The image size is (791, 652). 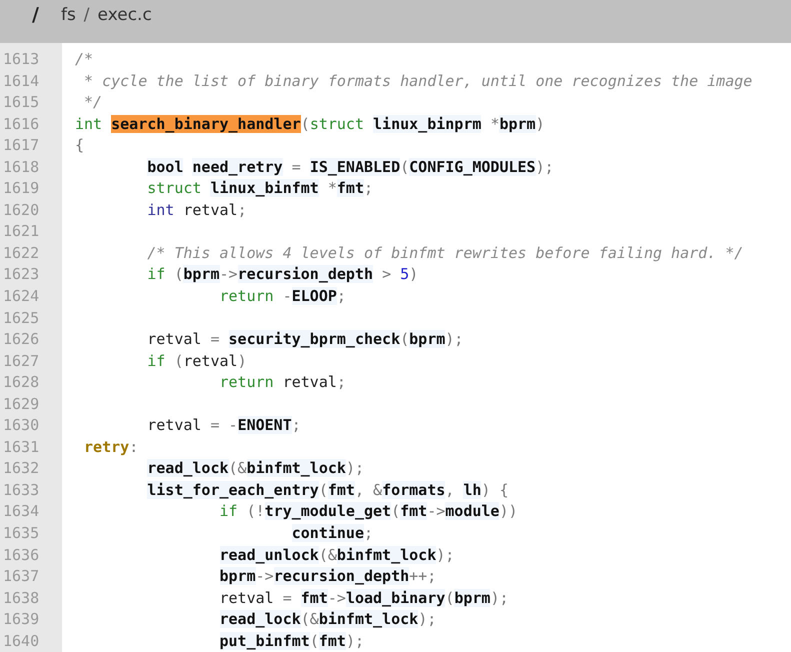 What do you see at coordinates (21, 231) in the screenshot?
I see `line-number: 1621` at bounding box center [21, 231].